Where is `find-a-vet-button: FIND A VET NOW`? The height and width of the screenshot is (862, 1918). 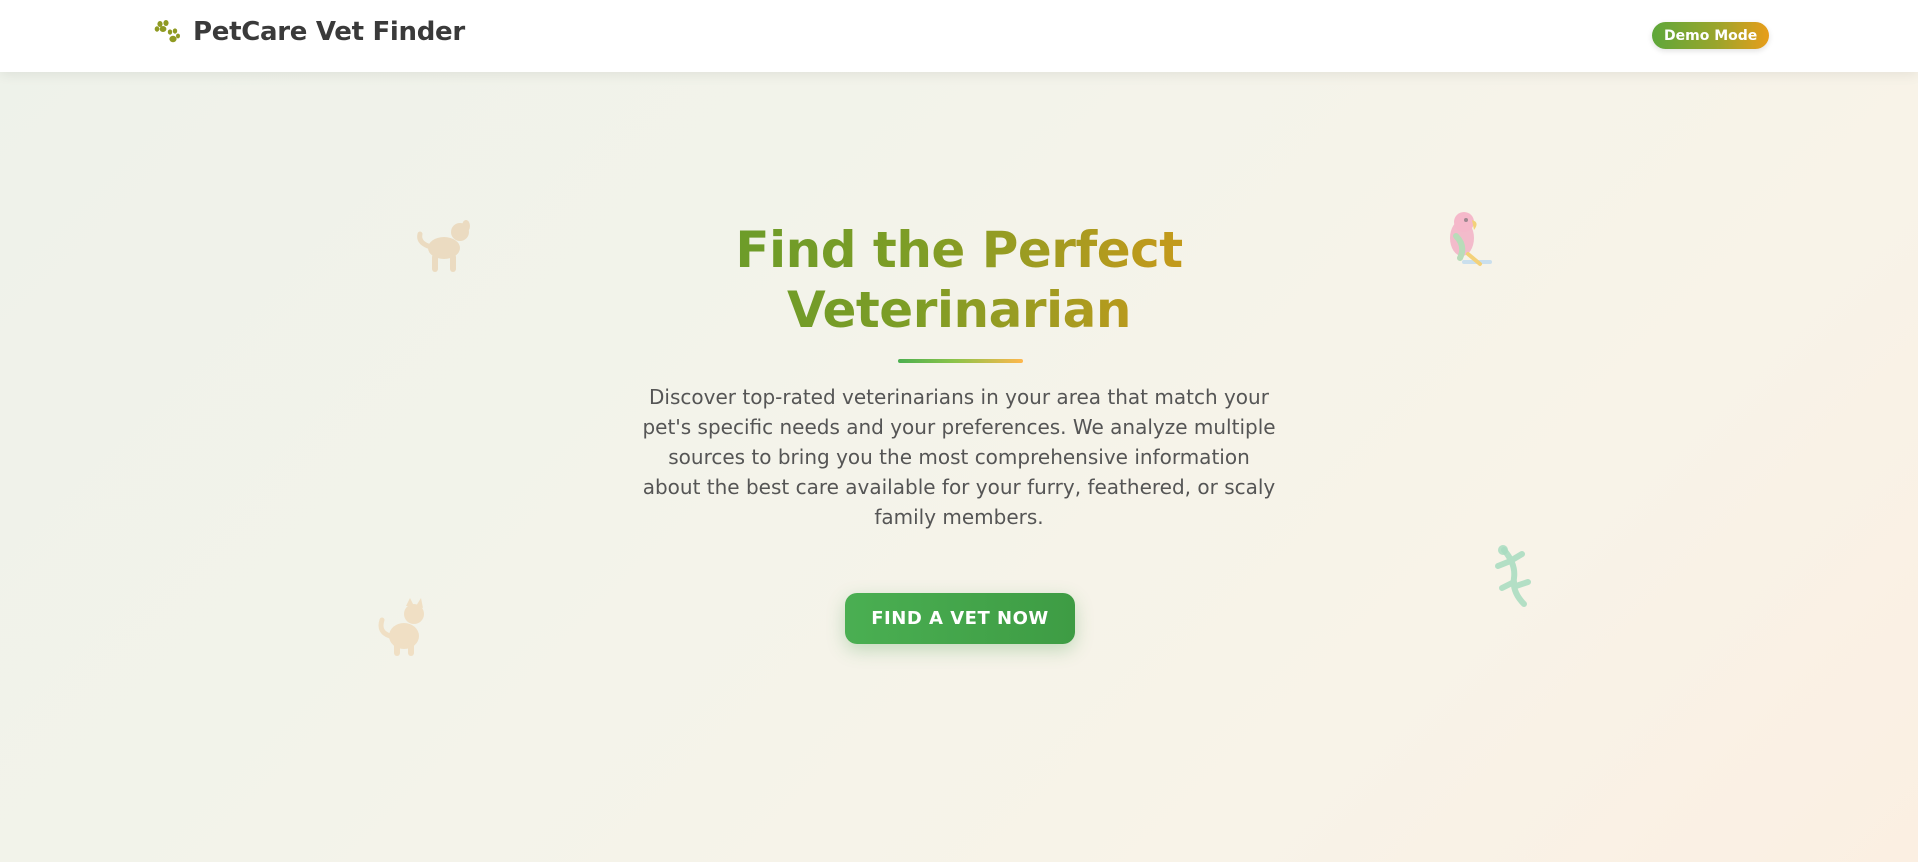
find-a-vet-button: FIND A VET NOW is located at coordinates (960, 618).